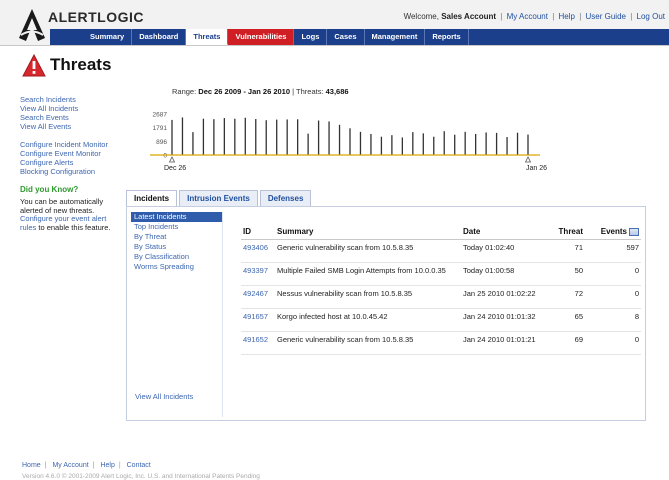  Describe the element at coordinates (66, 171) in the screenshot. I see `sidebar-item-blocking-configuration: Blocking Configuration` at that location.